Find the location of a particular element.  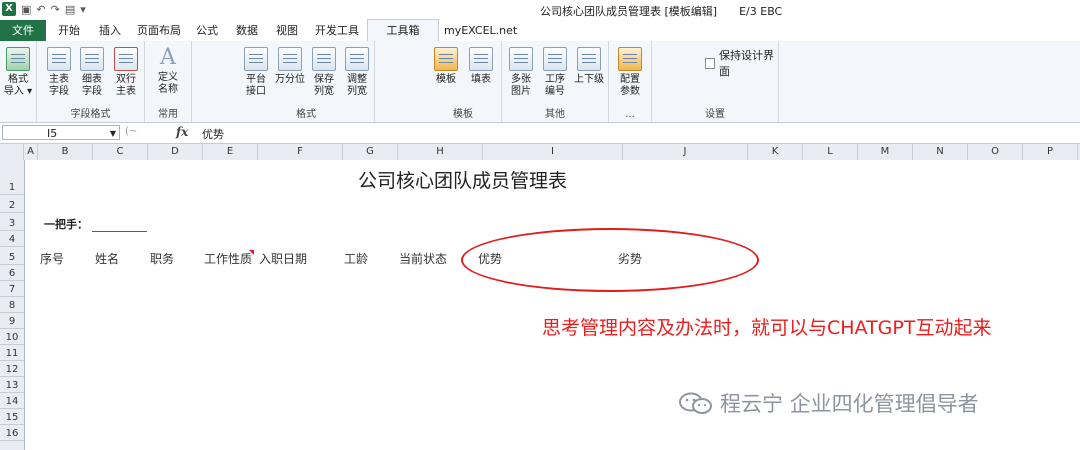

row-header-10: 10 is located at coordinates (12, 337).